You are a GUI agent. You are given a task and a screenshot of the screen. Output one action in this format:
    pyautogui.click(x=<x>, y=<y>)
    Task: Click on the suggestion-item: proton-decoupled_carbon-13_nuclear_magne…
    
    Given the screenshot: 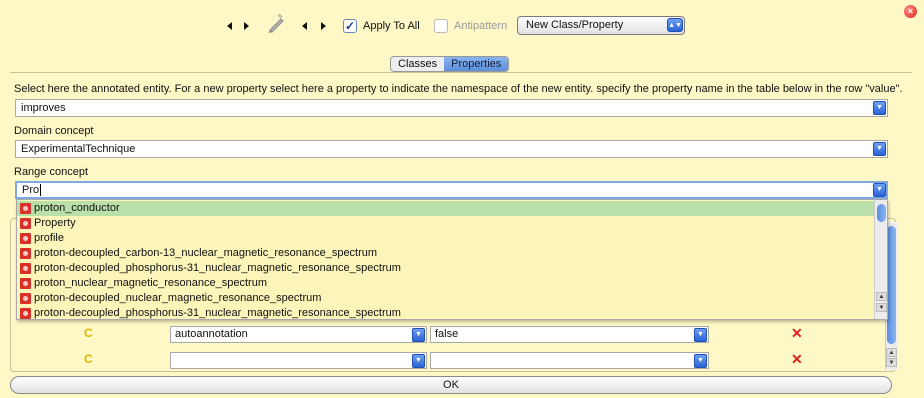 What is the action you would take?
    pyautogui.click(x=445, y=253)
    